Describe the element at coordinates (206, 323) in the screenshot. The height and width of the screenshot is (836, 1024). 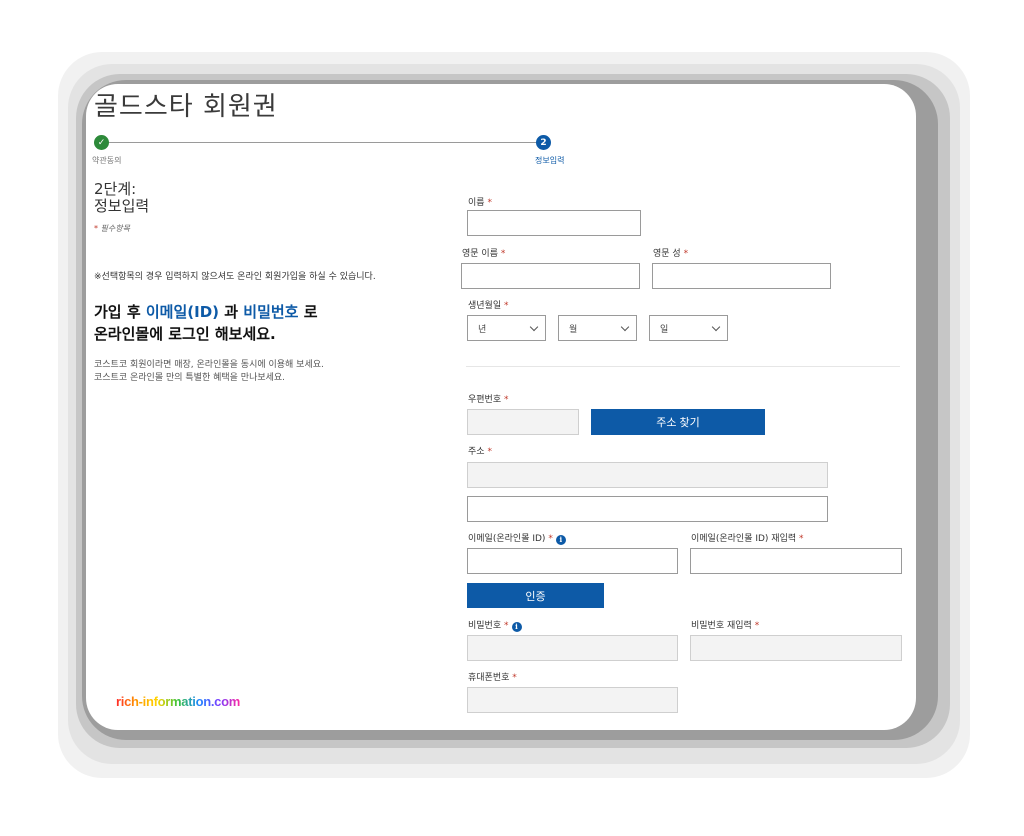
I see `promo-message: 가입 후 이메일(ID) 과 비밀번호 로 온라인몰에 로그인 해보세요.` at that location.